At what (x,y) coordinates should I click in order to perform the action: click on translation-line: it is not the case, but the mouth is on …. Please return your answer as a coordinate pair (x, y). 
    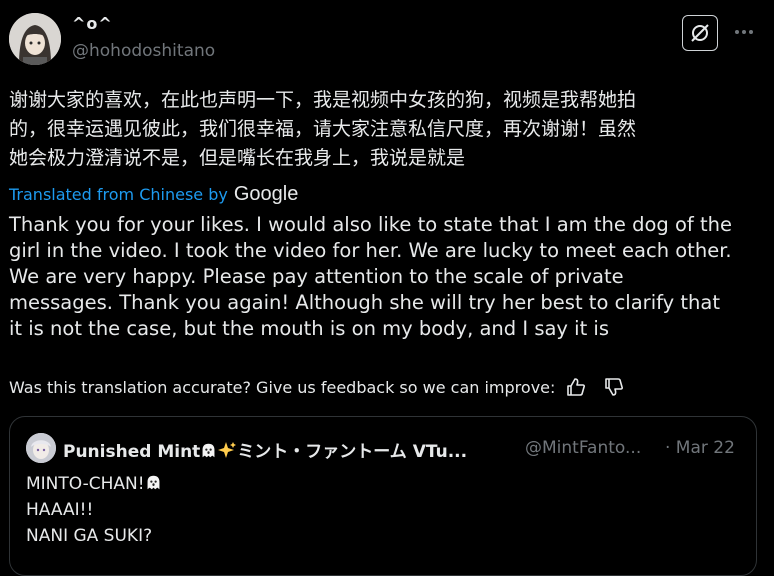
    Looking at the image, I should click on (309, 328).